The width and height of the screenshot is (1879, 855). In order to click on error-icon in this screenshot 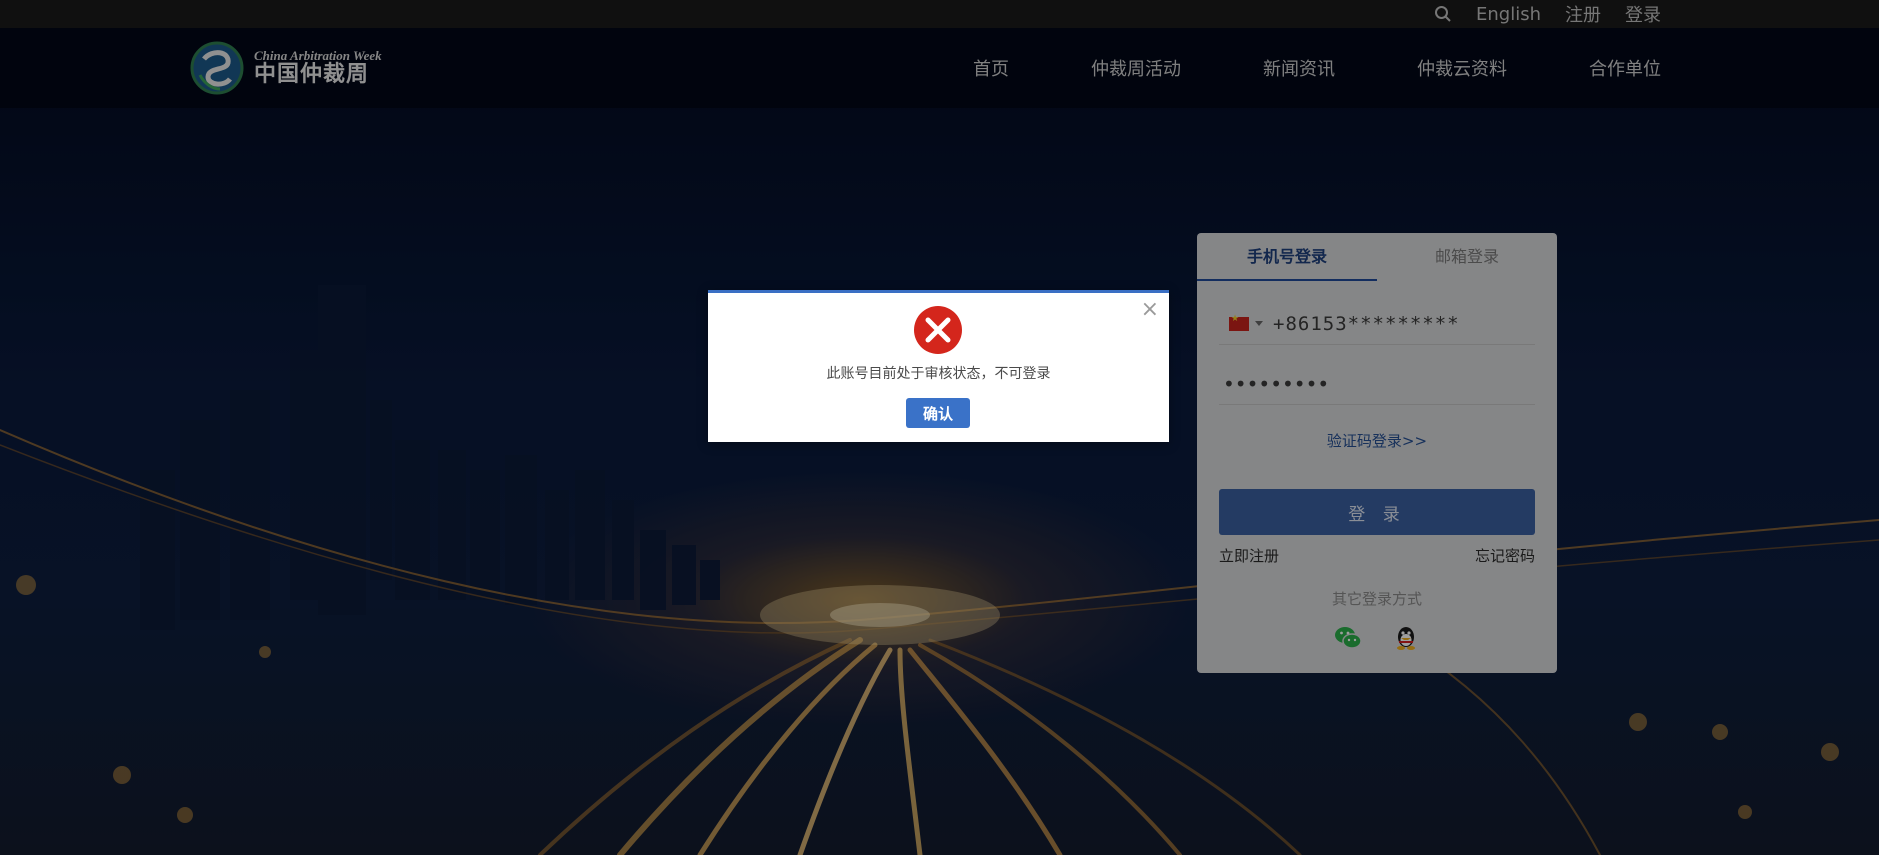, I will do `click(938, 330)`.